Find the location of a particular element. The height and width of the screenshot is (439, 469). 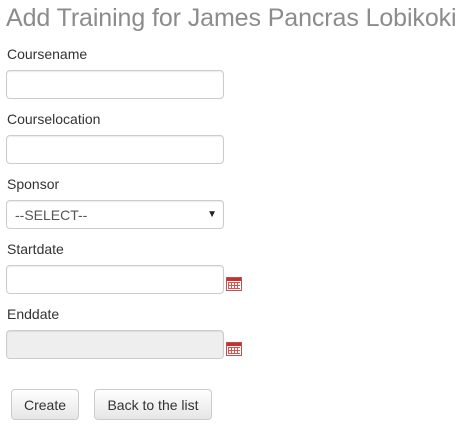

coursename-label: Coursename is located at coordinates (47, 54).